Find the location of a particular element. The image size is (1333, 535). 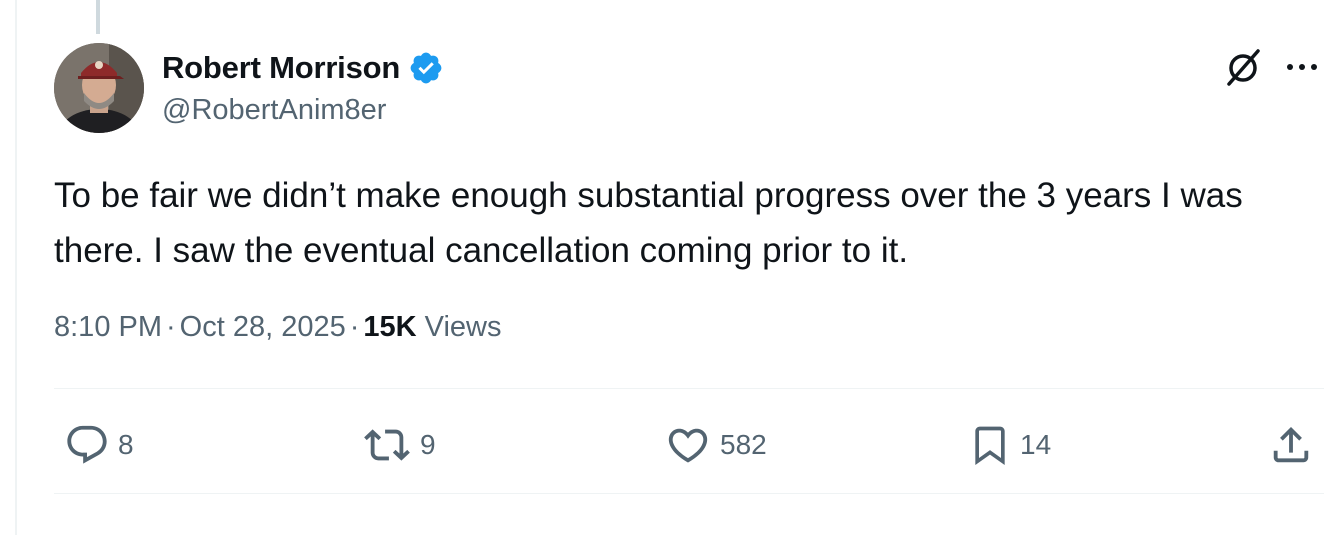

avatar is located at coordinates (99, 88).